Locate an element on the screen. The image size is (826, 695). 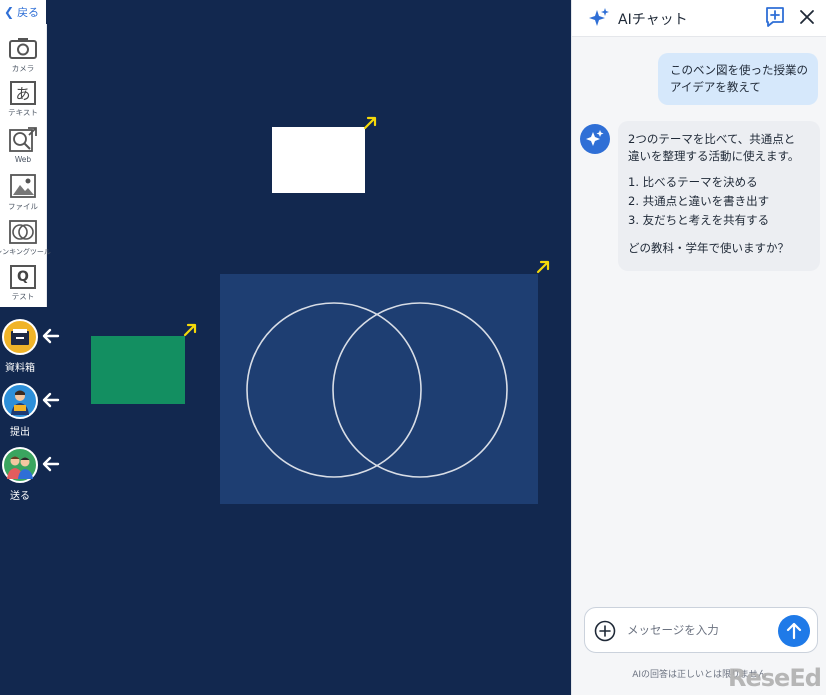
ai-avatar is located at coordinates (595, 139).